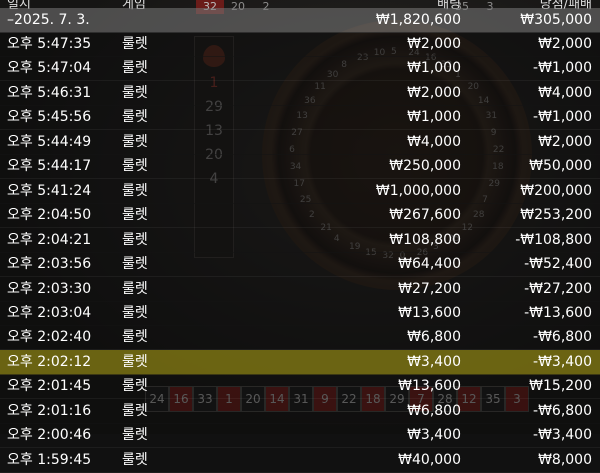 The image size is (600, 473). Describe the element at coordinates (425, 215) in the screenshot. I see `row-bet: ₩267,600` at that location.